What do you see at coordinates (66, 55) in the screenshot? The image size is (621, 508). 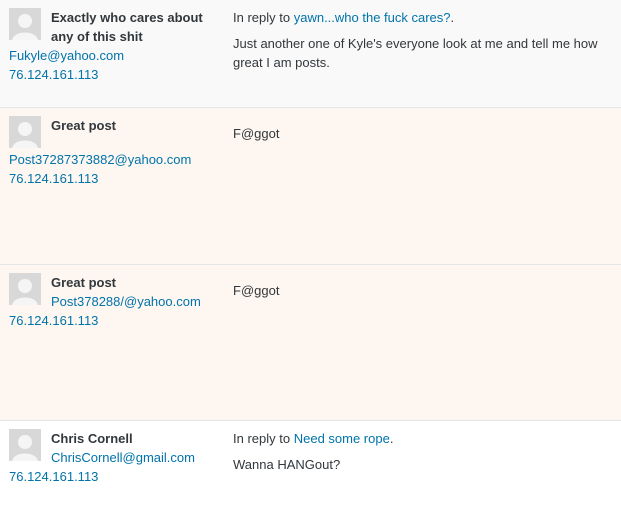 I see `comment-author-email-link: Fukyle@yahoo.com` at bounding box center [66, 55].